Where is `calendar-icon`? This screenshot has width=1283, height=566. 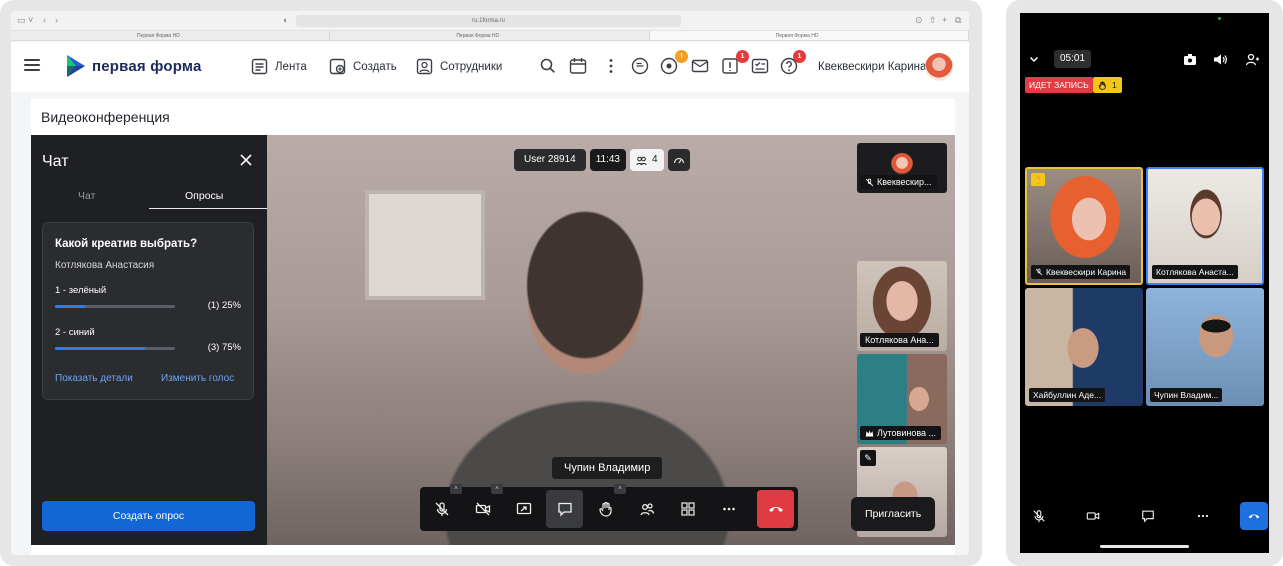
calendar-icon is located at coordinates (578, 66).